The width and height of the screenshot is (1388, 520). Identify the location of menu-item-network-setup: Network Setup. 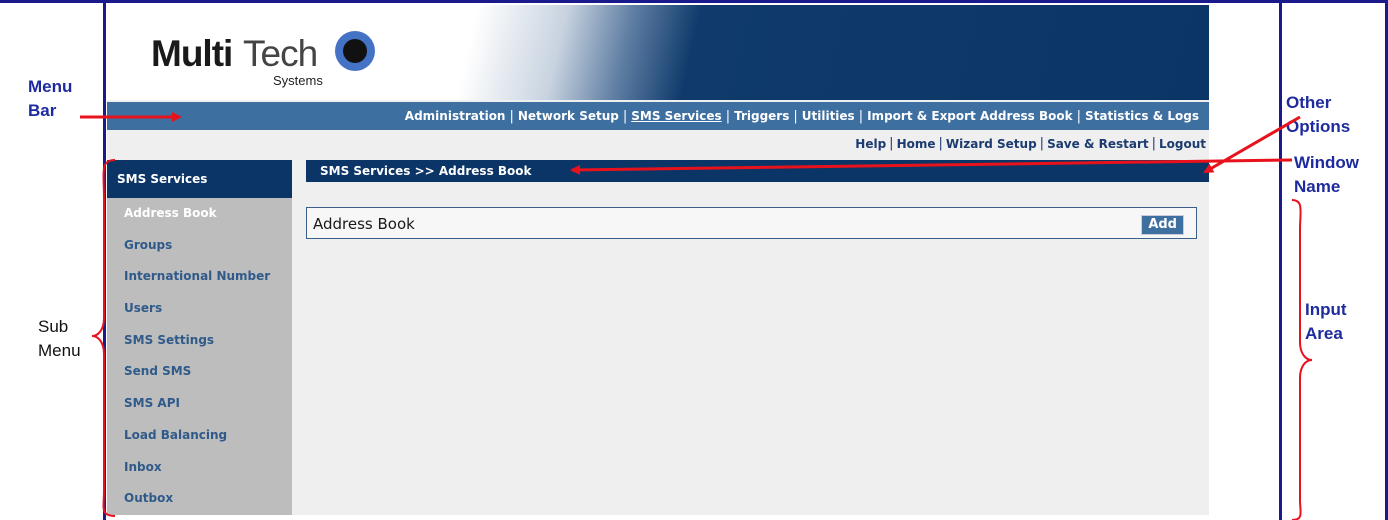
(568, 116).